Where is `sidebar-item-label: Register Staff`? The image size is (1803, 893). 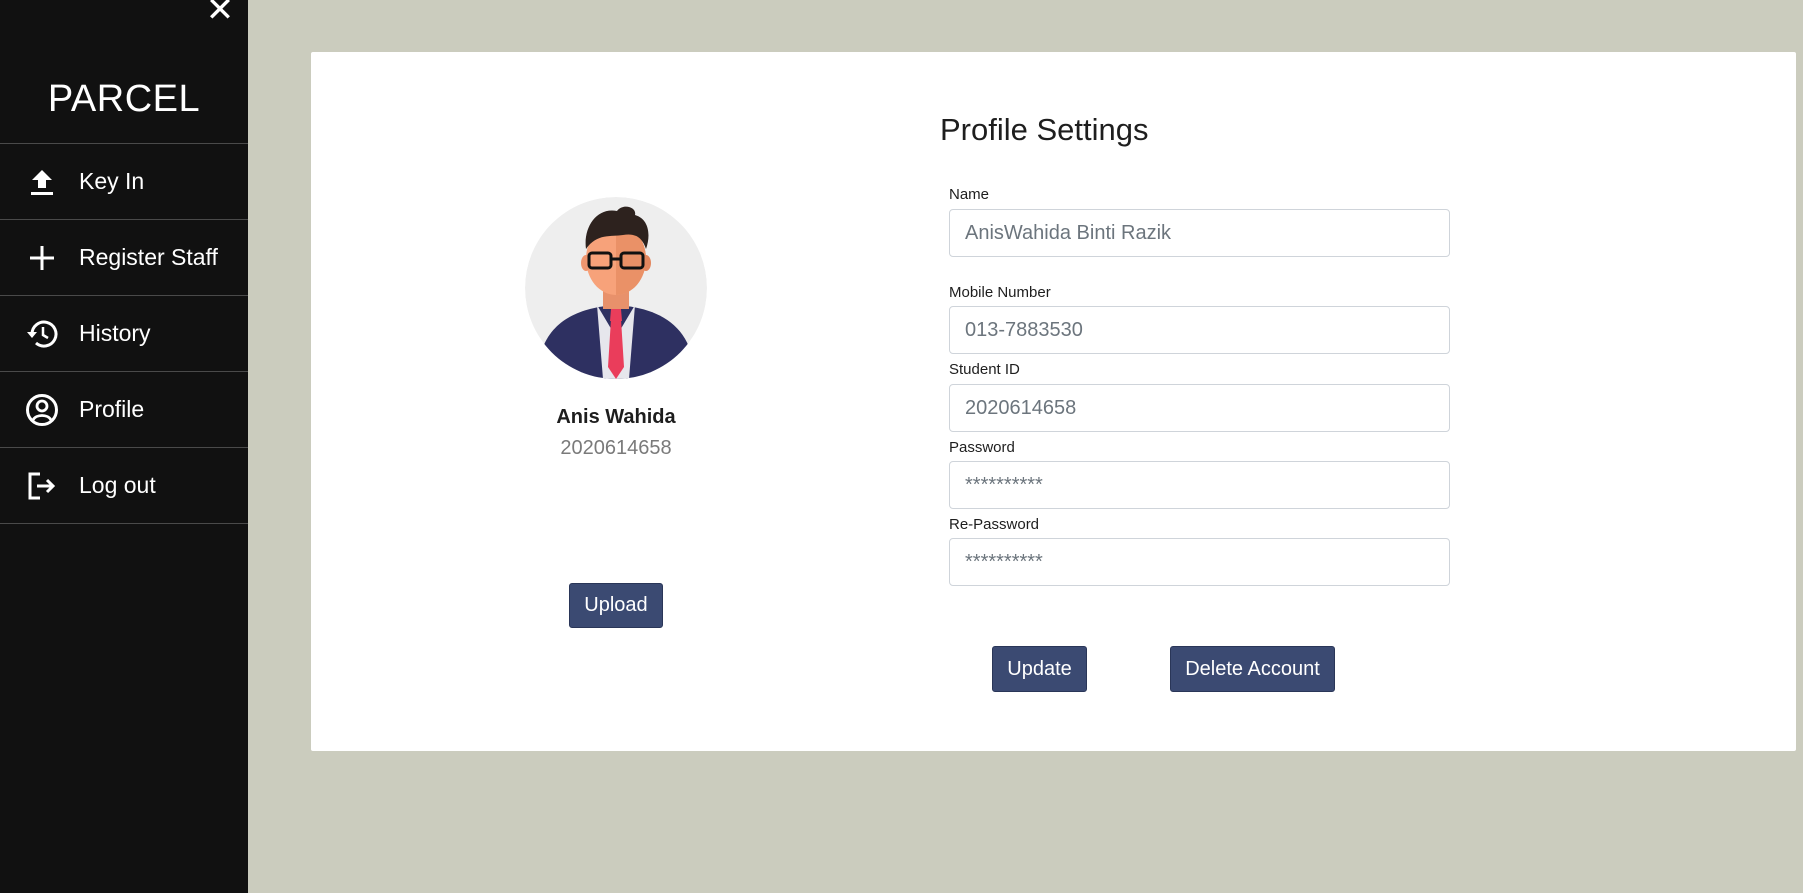 sidebar-item-label: Register Staff is located at coordinates (148, 257).